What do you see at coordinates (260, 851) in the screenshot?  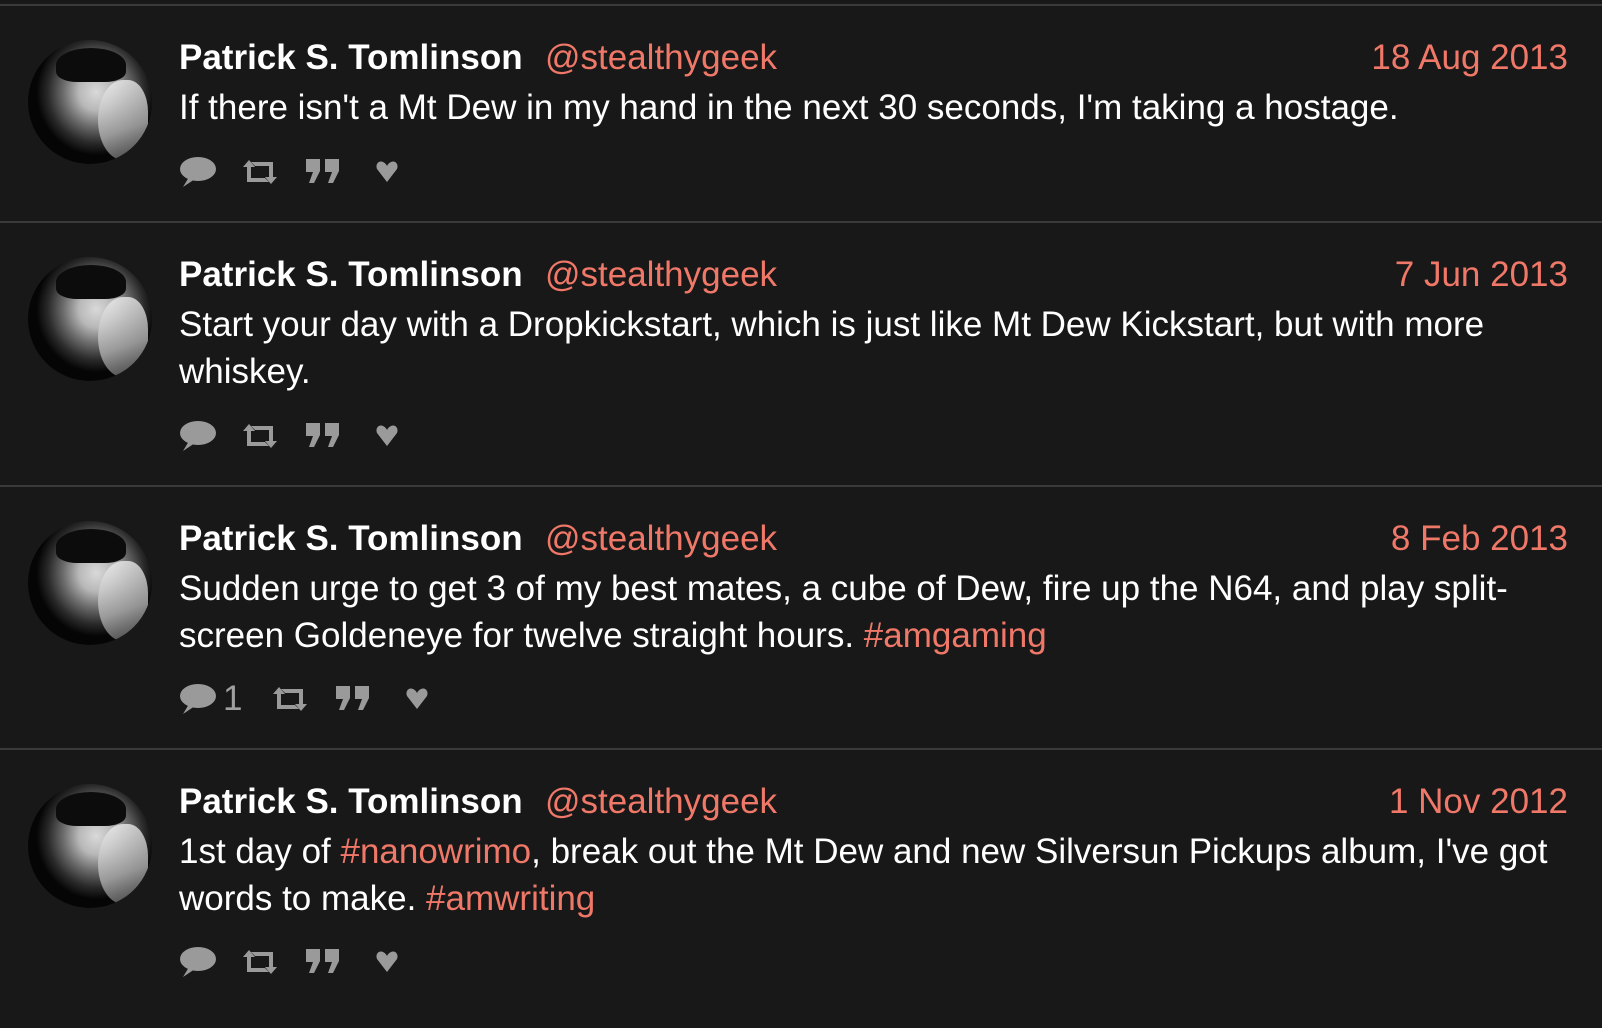 I see `tweet-text-body: 1st day of` at bounding box center [260, 851].